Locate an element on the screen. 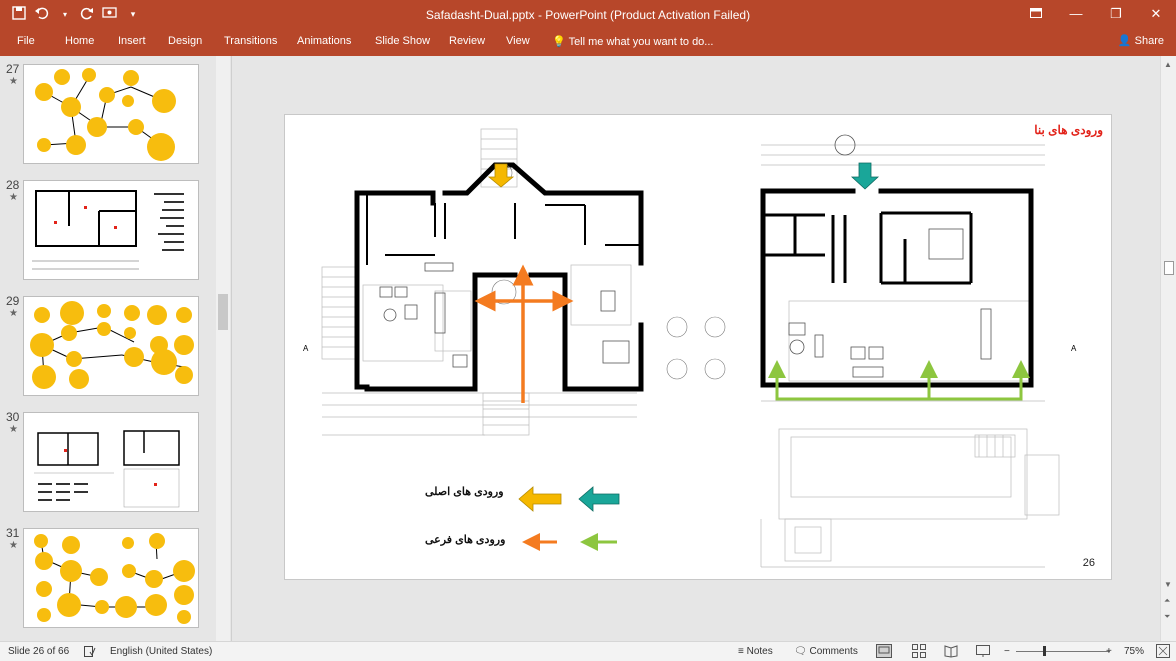  tab-animations: Animations is located at coordinates (324, 41).